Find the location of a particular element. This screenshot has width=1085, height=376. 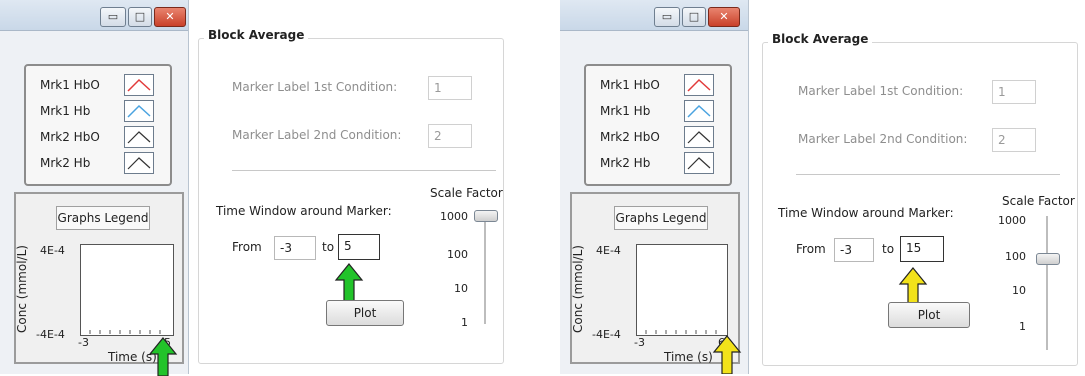

to-input: 5 is located at coordinates (359, 247).